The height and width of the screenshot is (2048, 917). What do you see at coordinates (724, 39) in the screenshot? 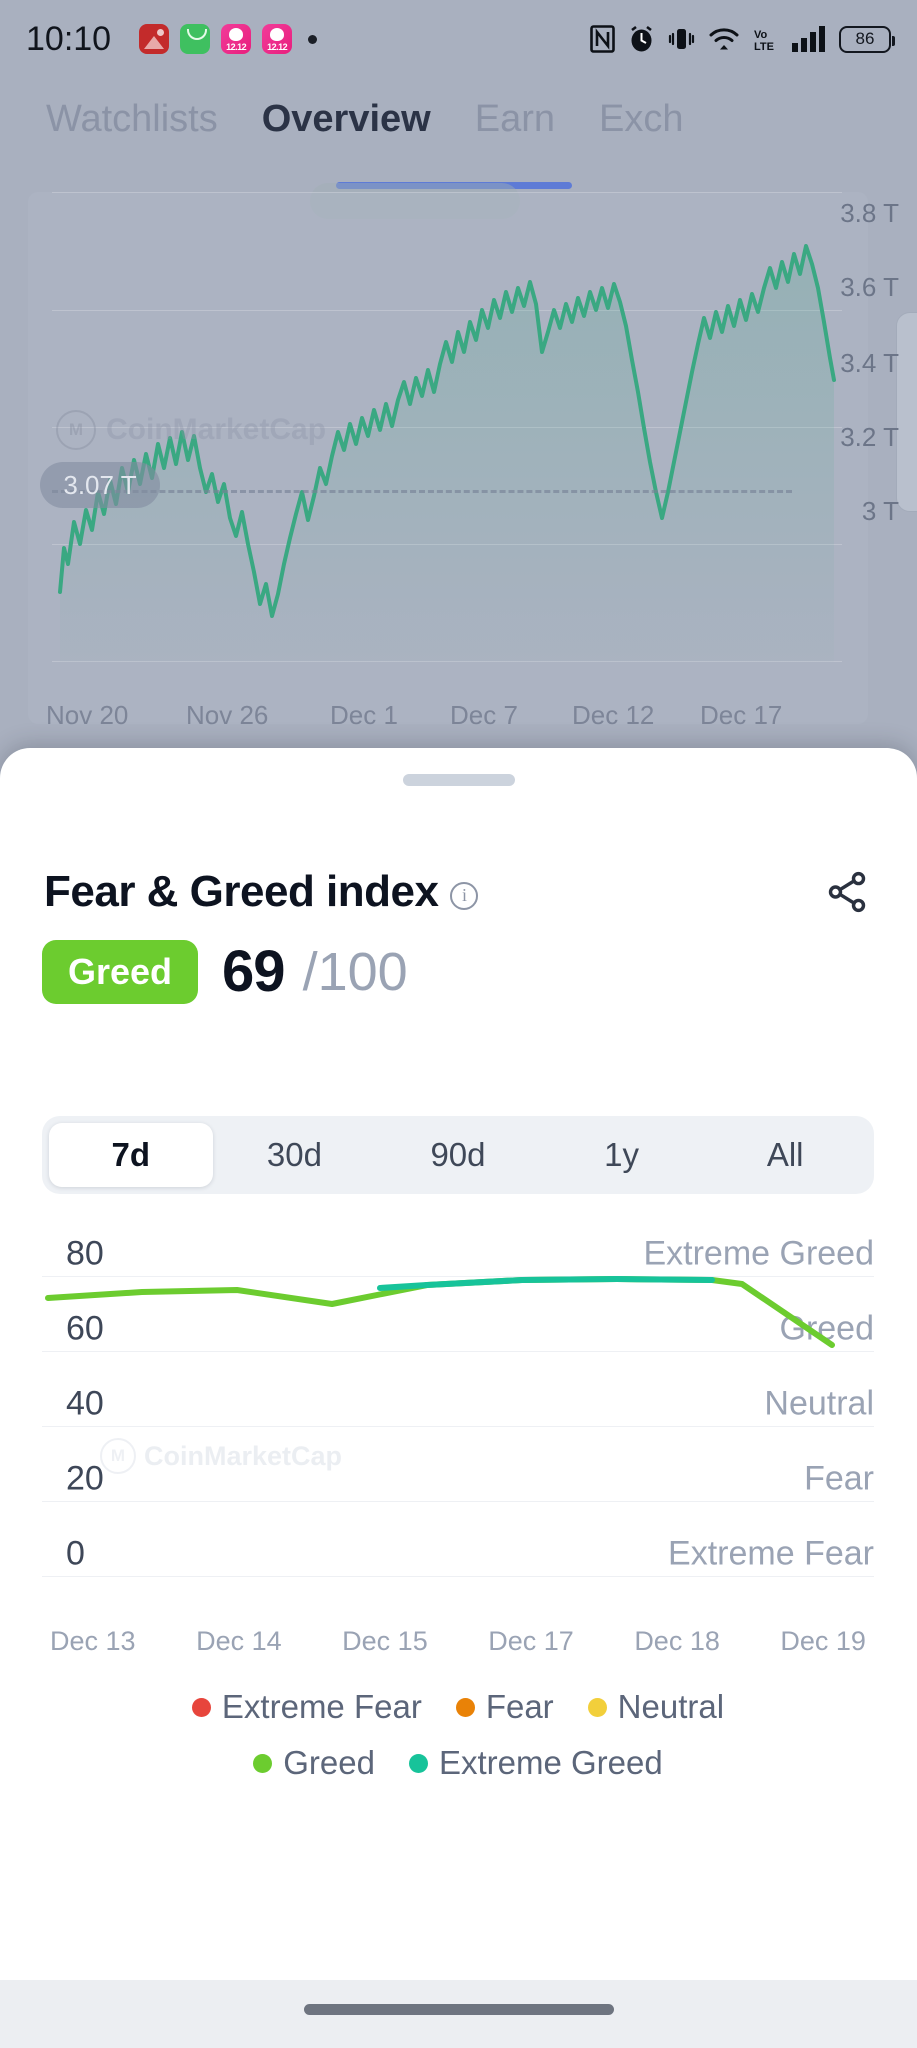
I see `wifi-icon` at bounding box center [724, 39].